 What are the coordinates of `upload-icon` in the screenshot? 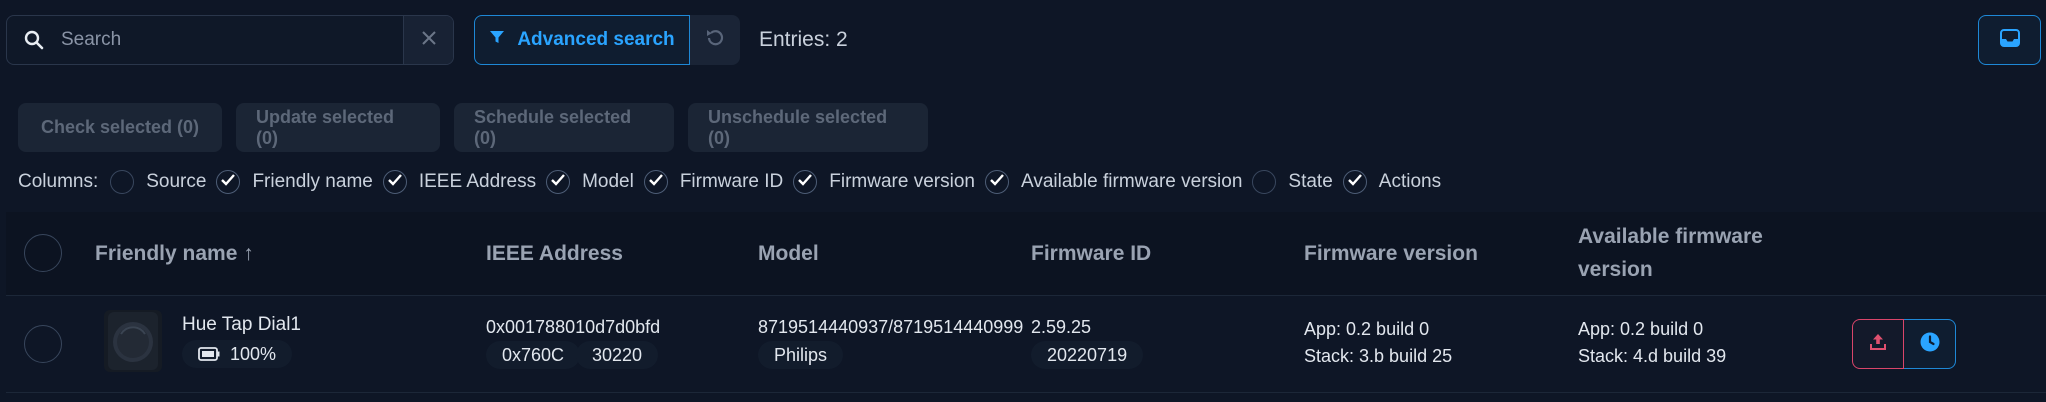 It's located at (1878, 344).